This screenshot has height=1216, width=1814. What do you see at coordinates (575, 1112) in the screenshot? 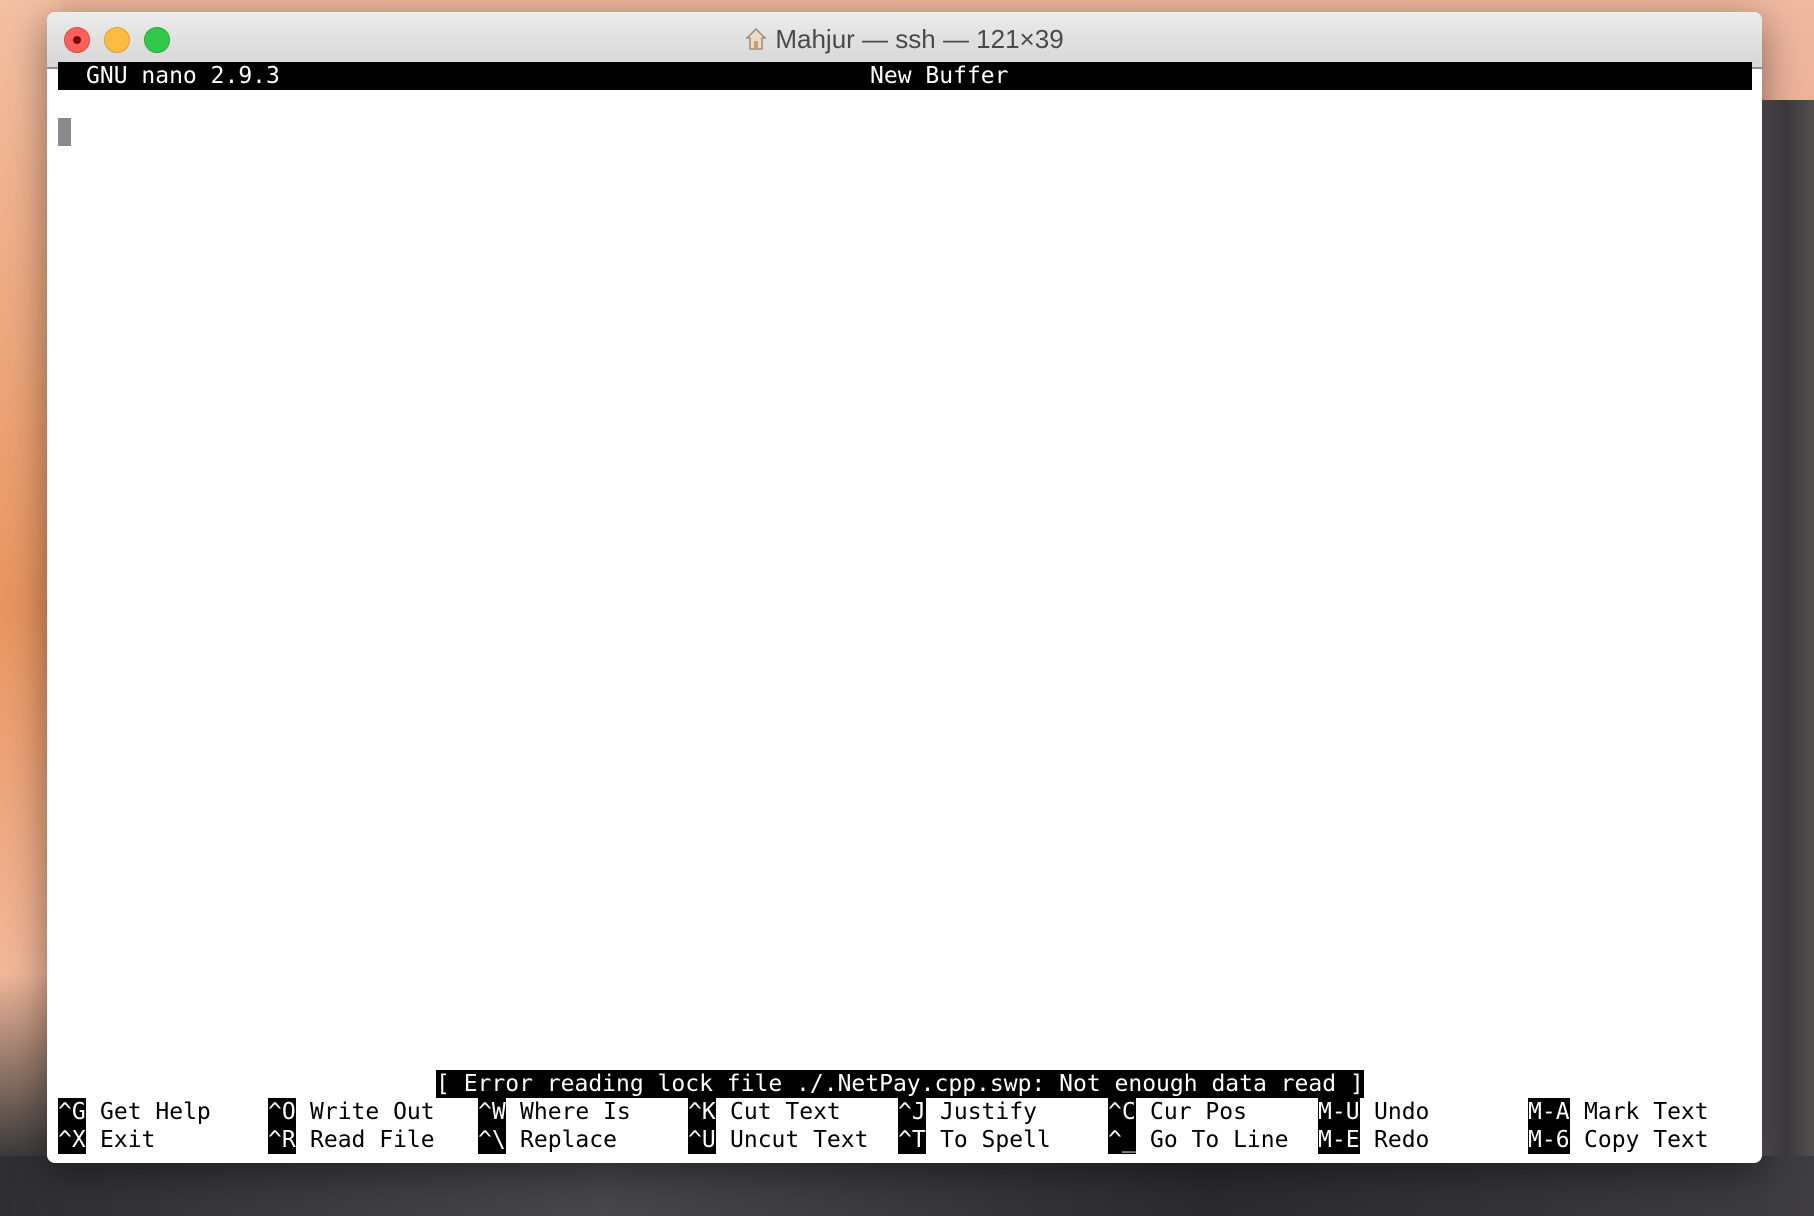
I see `shortcut-label: Where Is` at bounding box center [575, 1112].